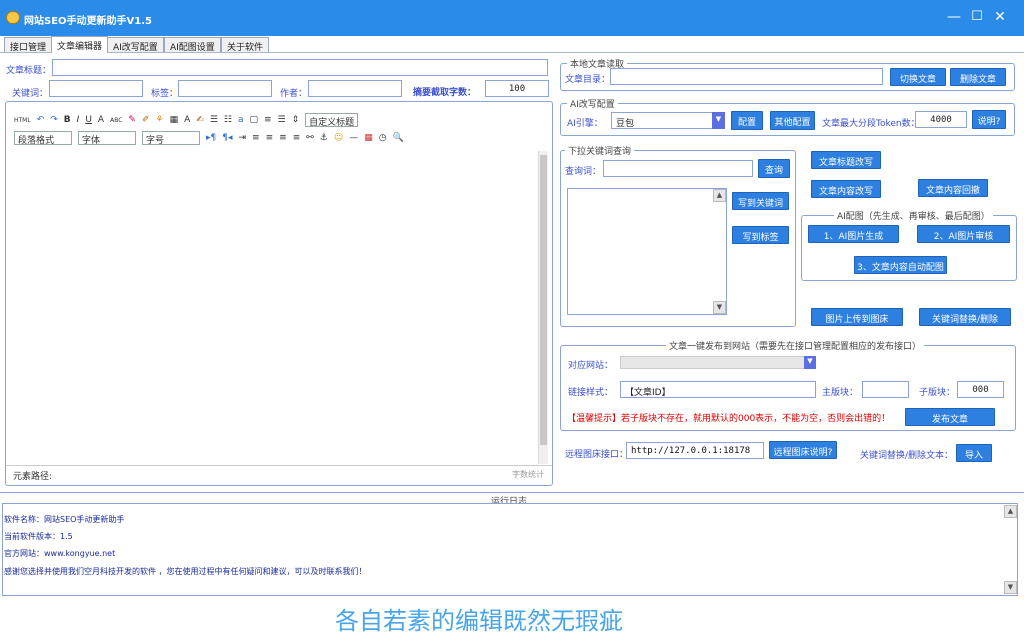 This screenshot has width=1024, height=636. I want to click on query-word-input, so click(678, 168).